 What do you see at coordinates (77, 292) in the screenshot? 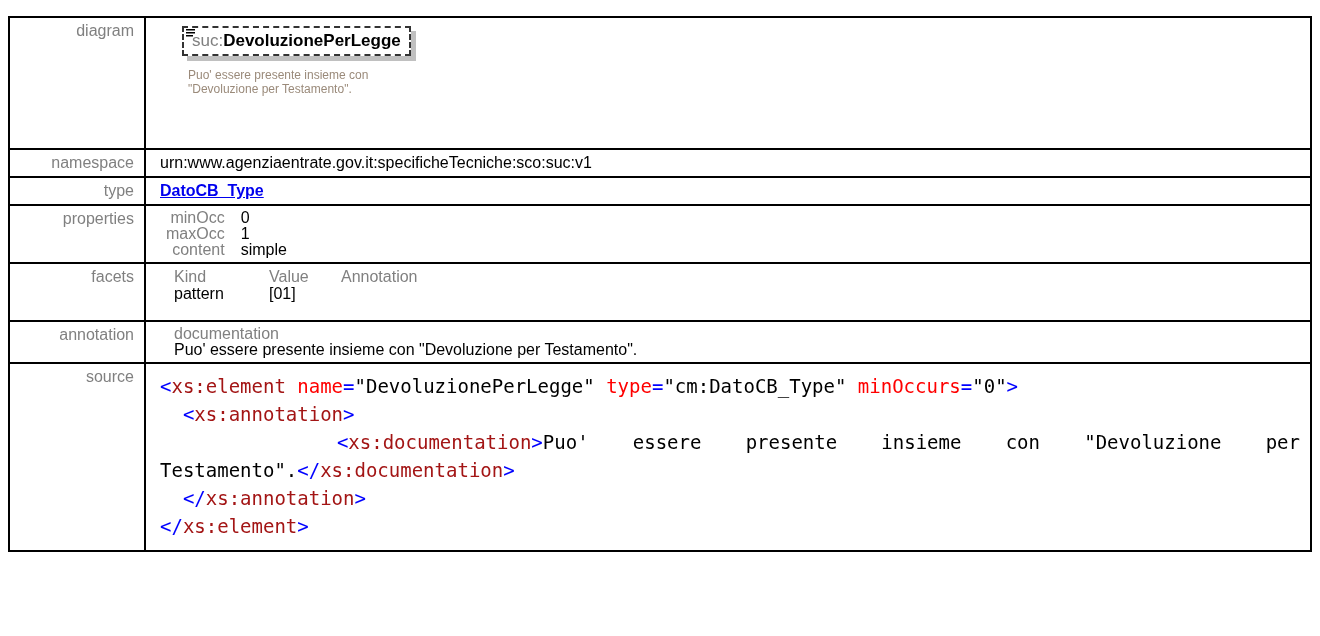
I see `row-label: facets` at bounding box center [77, 292].